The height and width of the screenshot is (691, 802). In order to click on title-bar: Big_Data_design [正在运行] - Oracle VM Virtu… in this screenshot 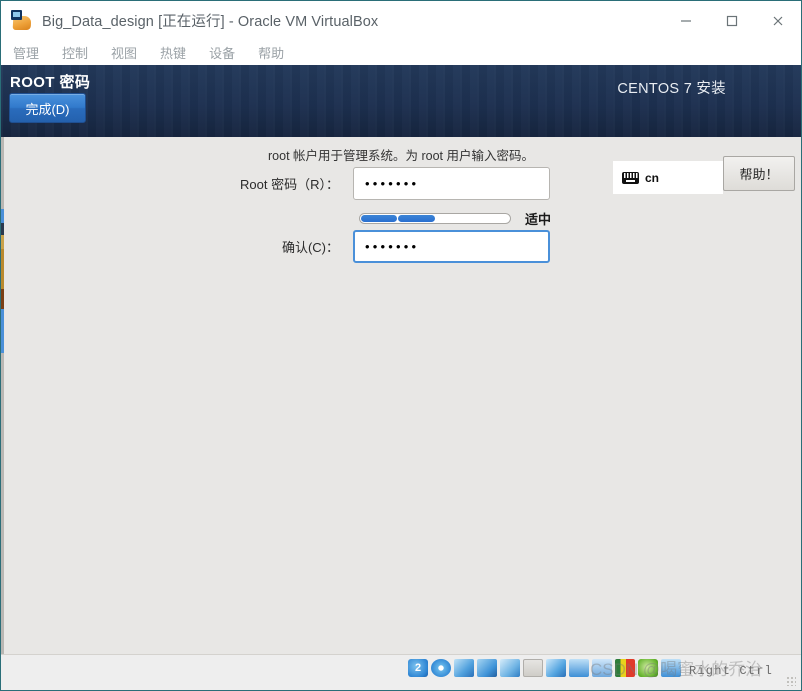, I will do `click(401, 20)`.